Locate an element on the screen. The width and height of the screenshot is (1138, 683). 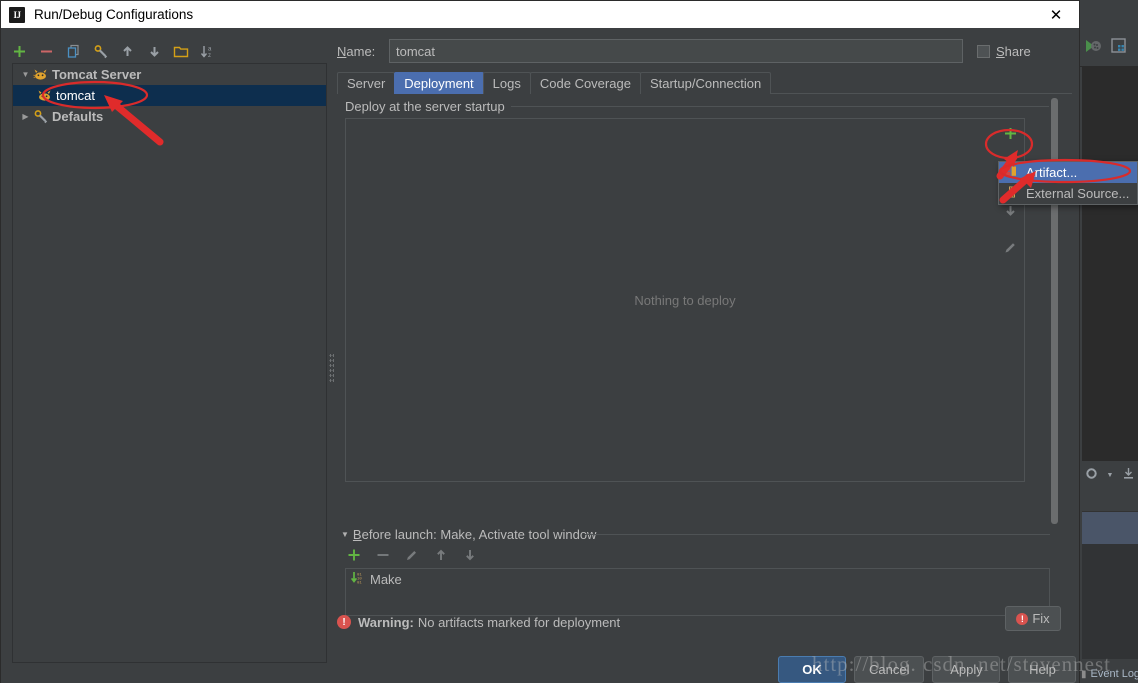
apply-button: Apply is located at coordinates (966, 669).